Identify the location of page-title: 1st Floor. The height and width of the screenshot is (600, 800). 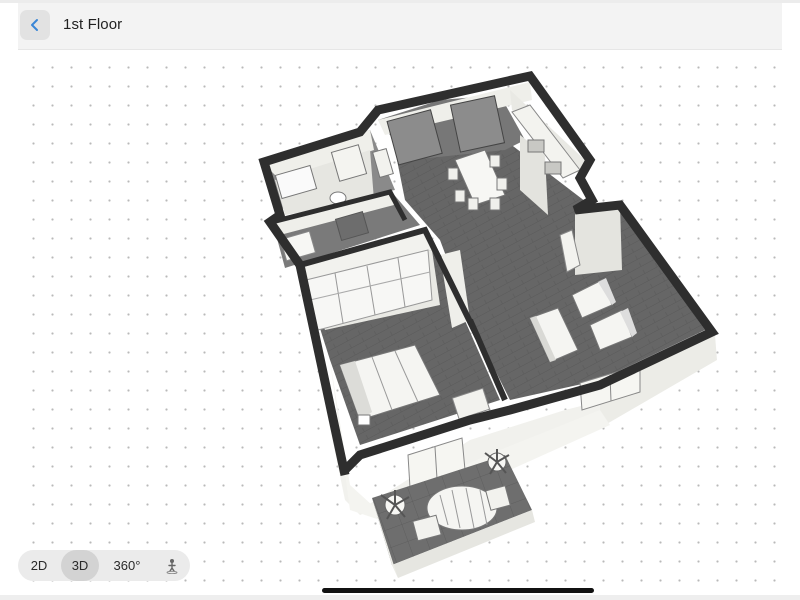
(93, 24).